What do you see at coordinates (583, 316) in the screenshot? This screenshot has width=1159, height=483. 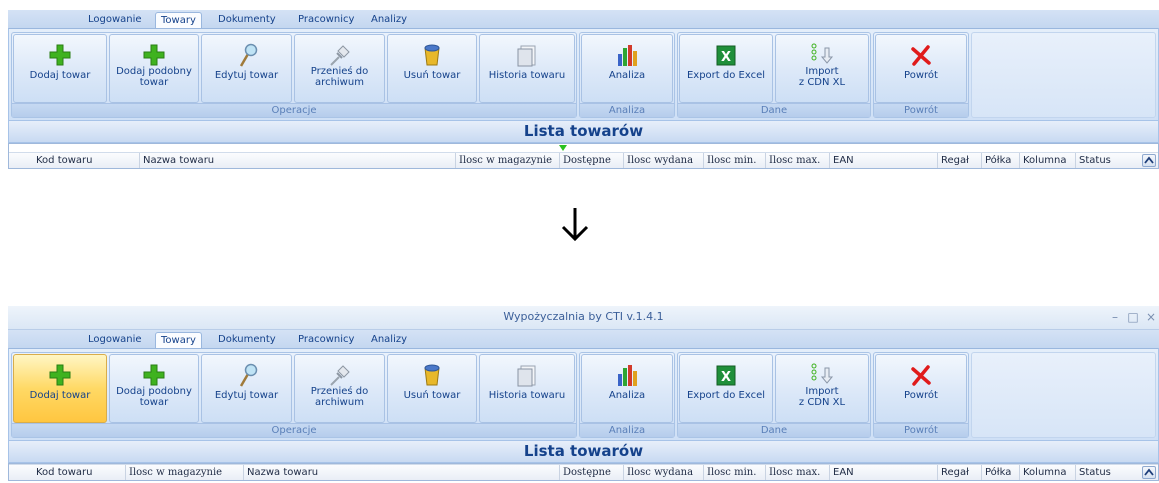 I see `window-title: Wypożyczalnia by CTI v.1.4.1` at bounding box center [583, 316].